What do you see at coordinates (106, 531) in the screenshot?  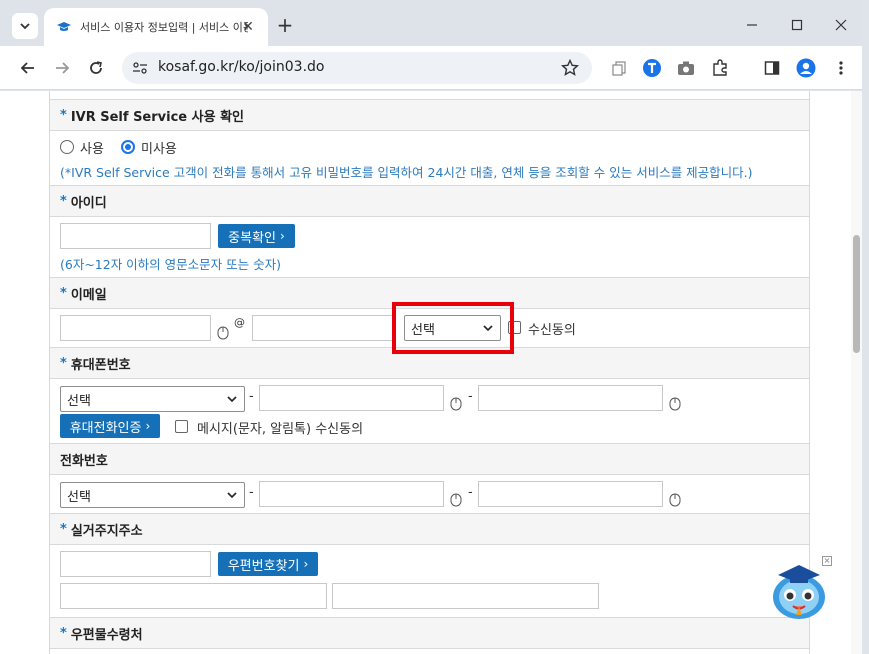 I see `address-label: 실거주지주소` at bounding box center [106, 531].